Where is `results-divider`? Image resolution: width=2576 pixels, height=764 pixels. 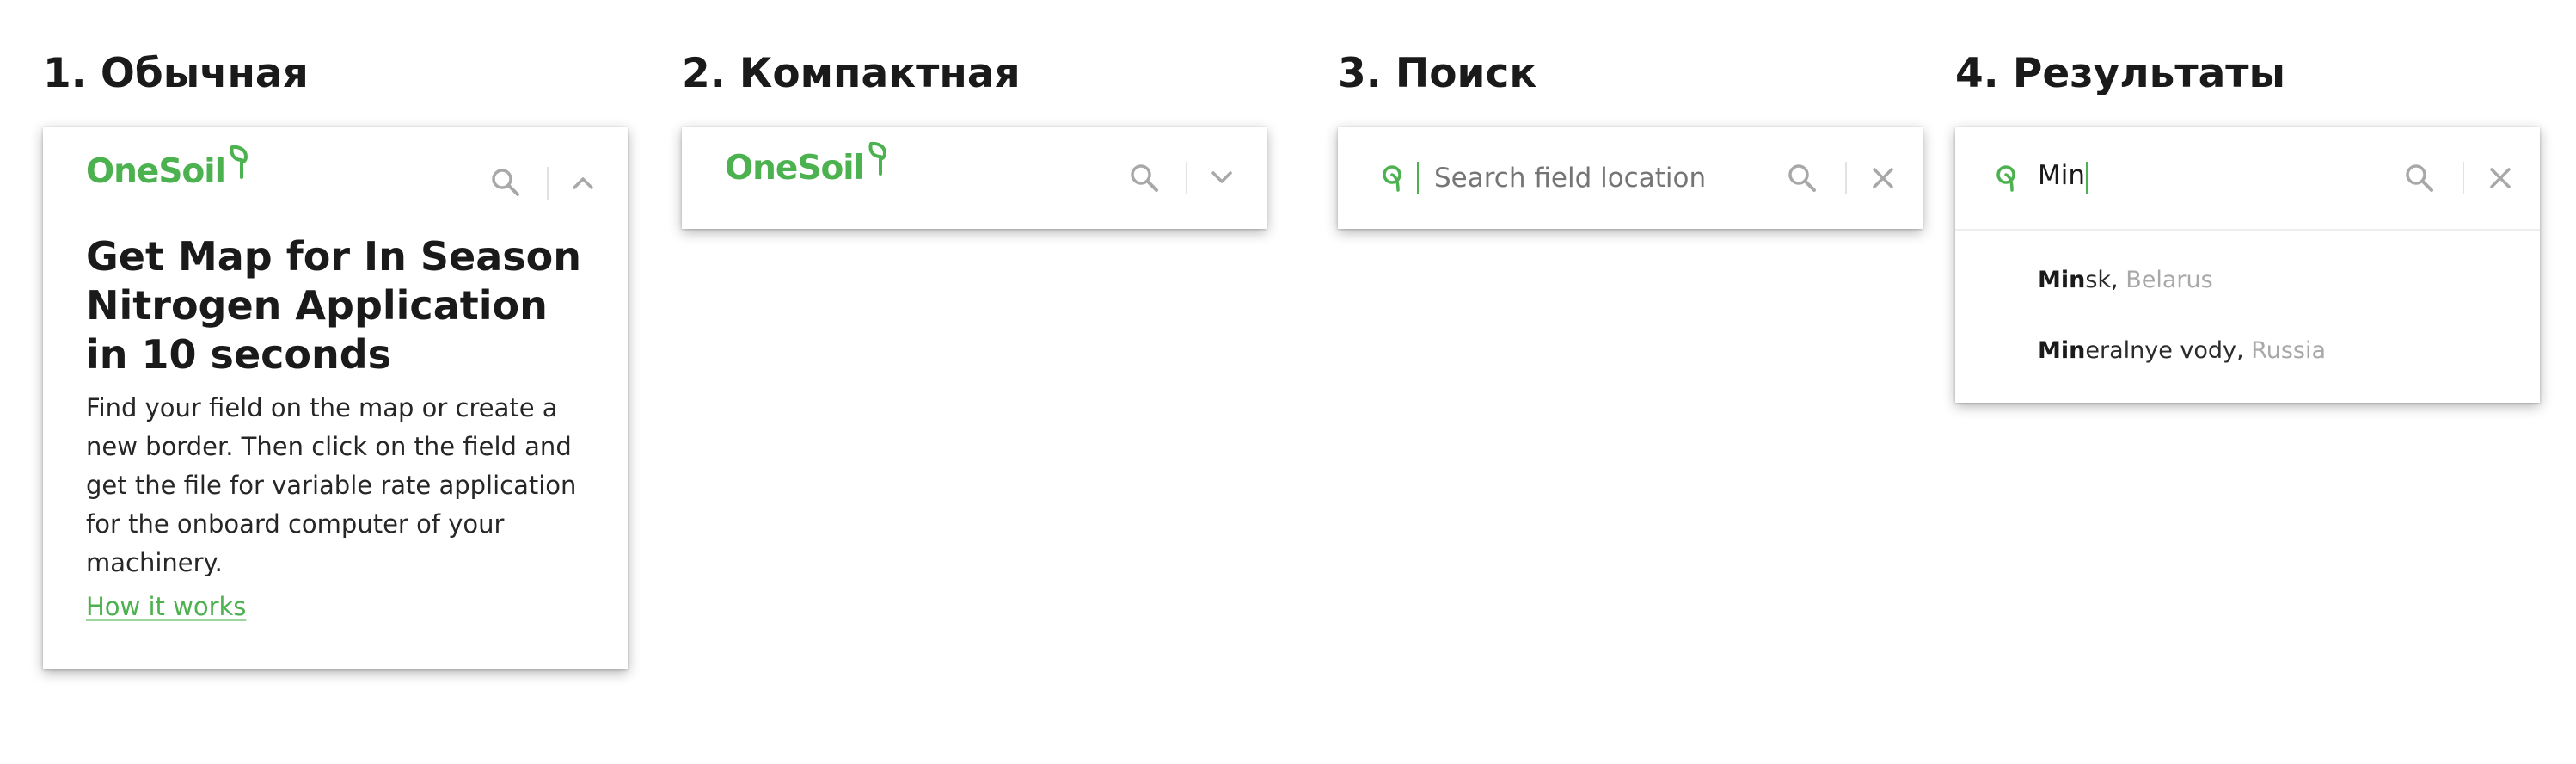
results-divider is located at coordinates (2247, 230).